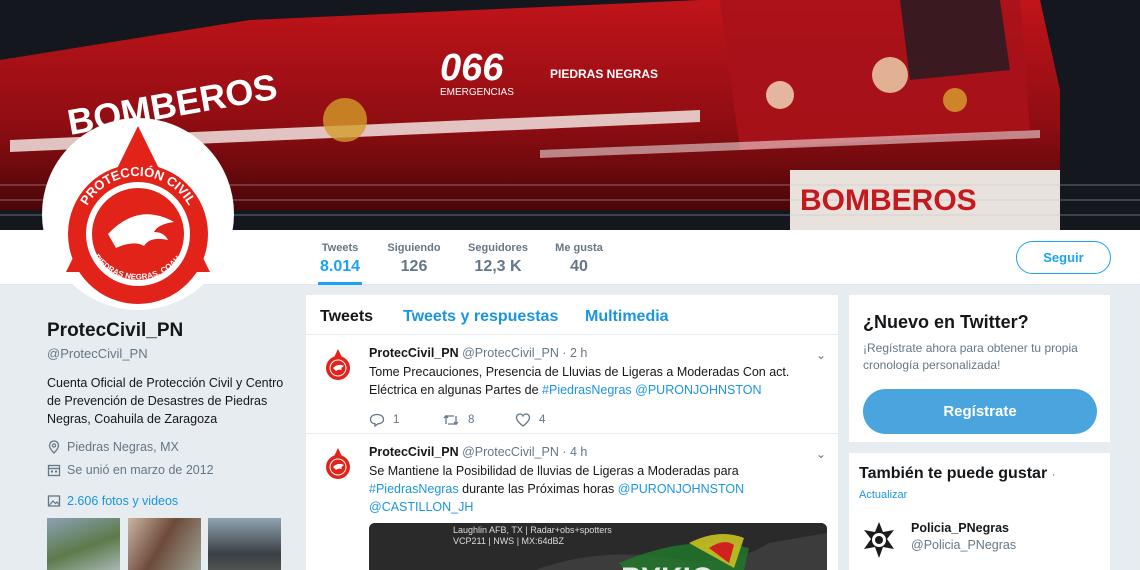 This screenshot has height=570, width=1140. Describe the element at coordinates (405, 420) in the screenshot. I see `reply-button: 1` at that location.